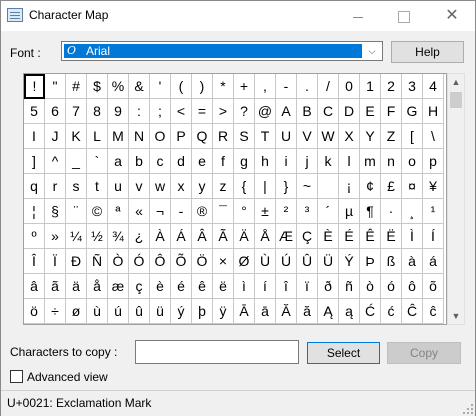 This screenshot has width=476, height=416. What do you see at coordinates (328, 86) in the screenshot?
I see `character-cell: /` at bounding box center [328, 86].